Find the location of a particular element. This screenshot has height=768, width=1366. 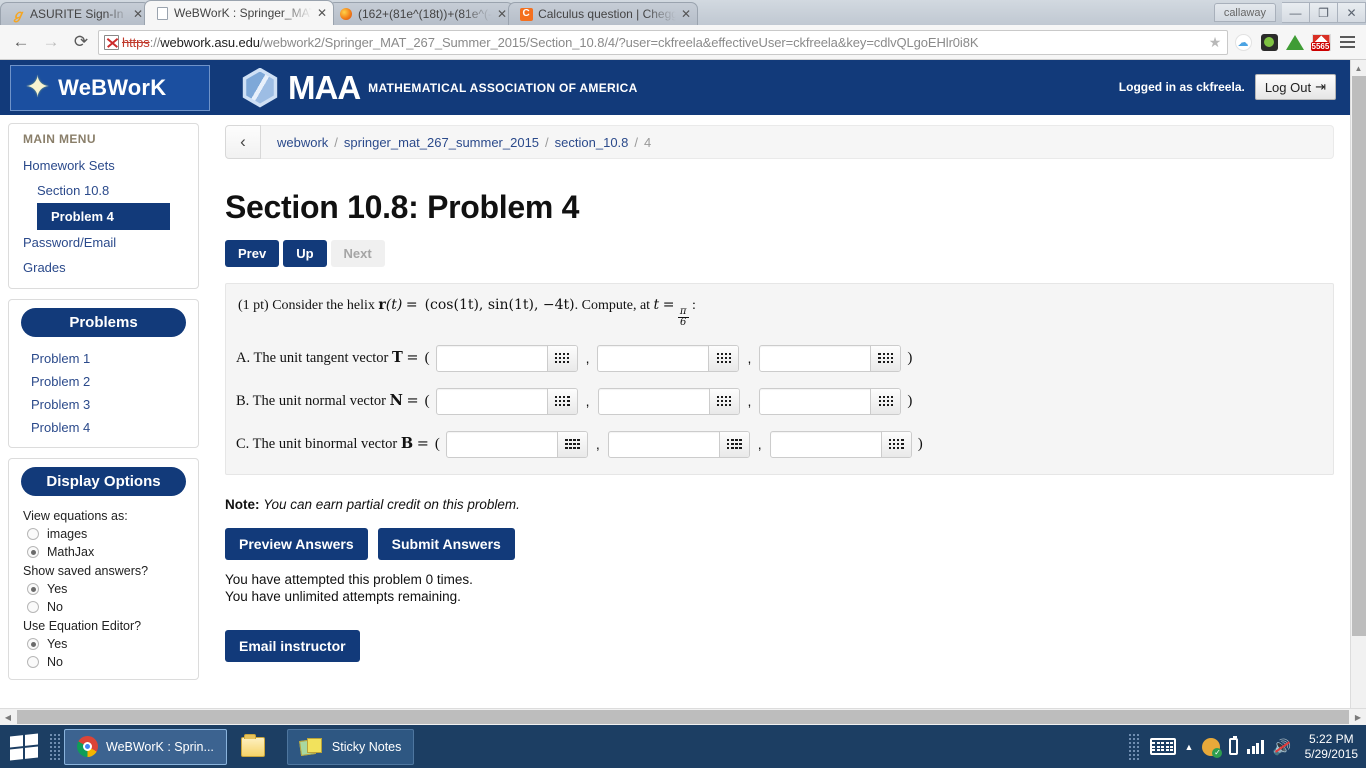

preview-answers-button: Preview Answers is located at coordinates (296, 543).